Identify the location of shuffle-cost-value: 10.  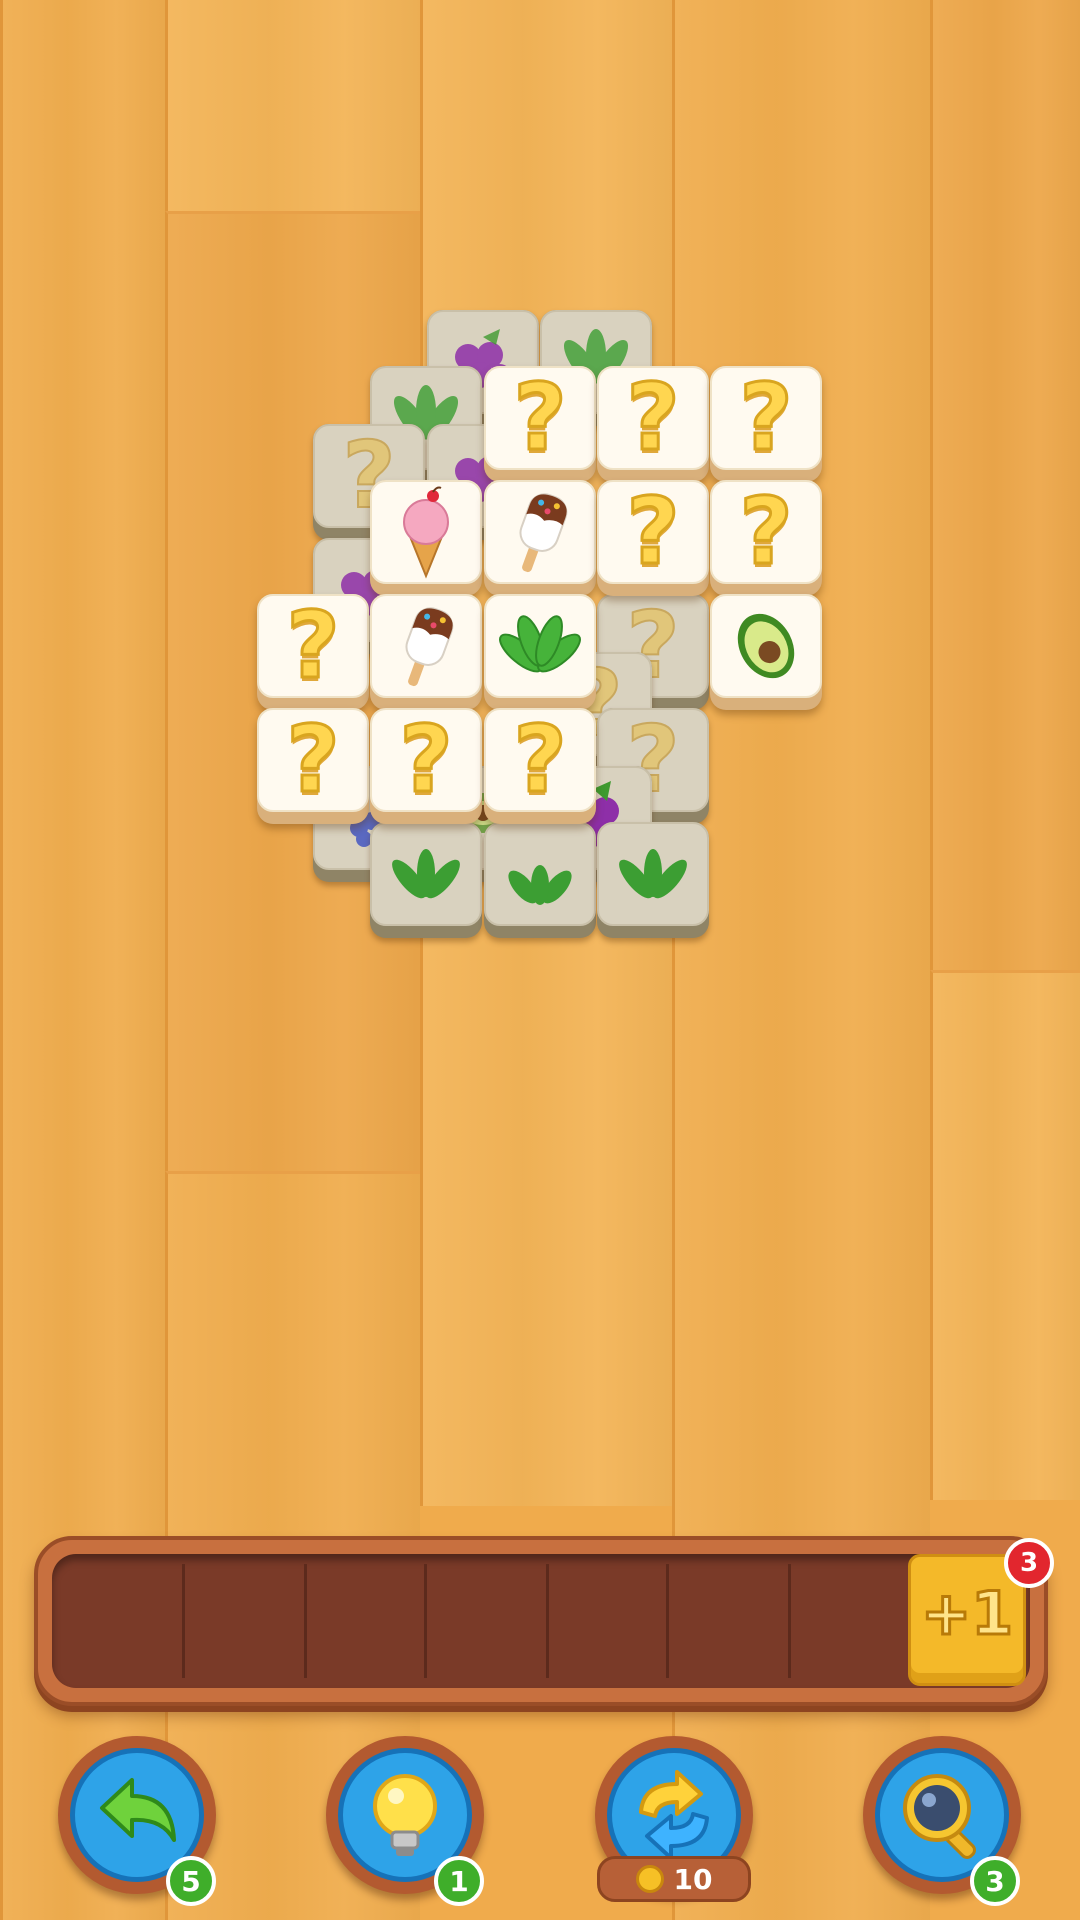
(693, 1879).